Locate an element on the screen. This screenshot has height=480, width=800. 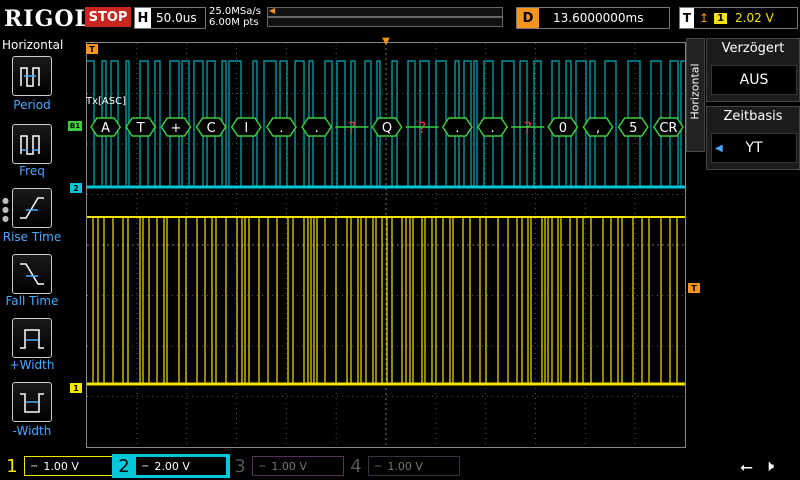
decode-label: Tx[ASC] is located at coordinates (106, 101).